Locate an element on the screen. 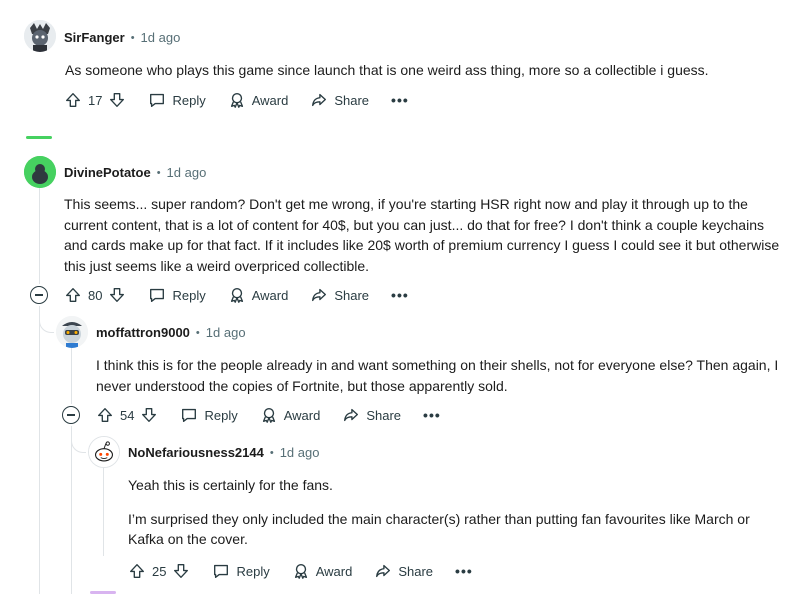  vote-count: 25 is located at coordinates (159, 571).